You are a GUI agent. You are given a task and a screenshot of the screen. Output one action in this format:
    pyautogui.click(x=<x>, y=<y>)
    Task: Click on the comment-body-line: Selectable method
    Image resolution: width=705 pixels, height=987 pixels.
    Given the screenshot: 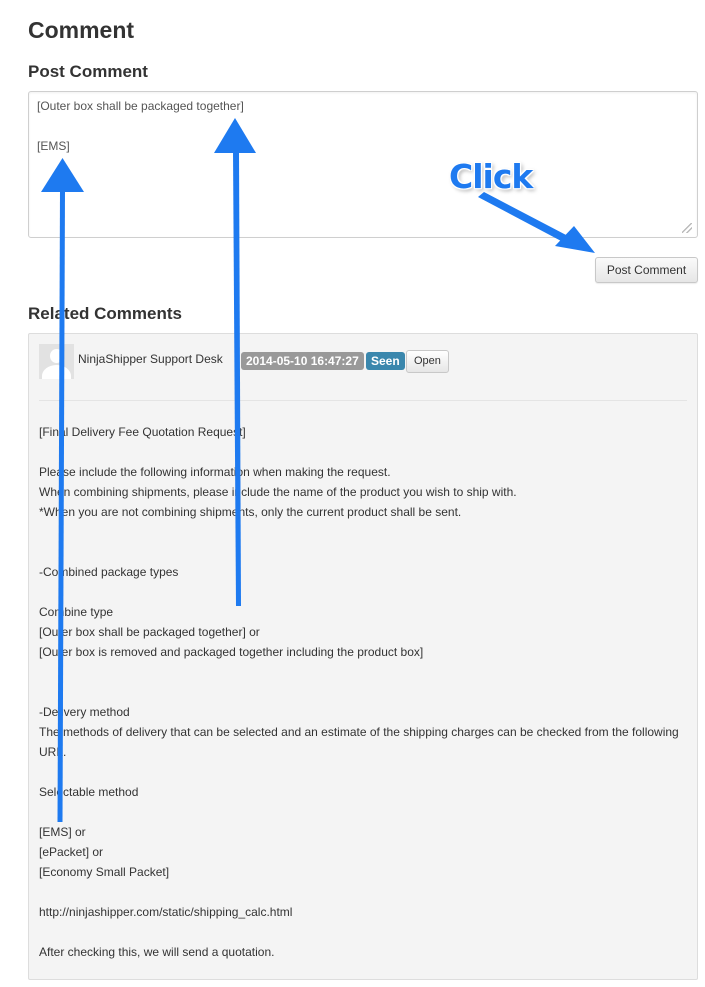 What is the action you would take?
    pyautogui.click(x=89, y=792)
    